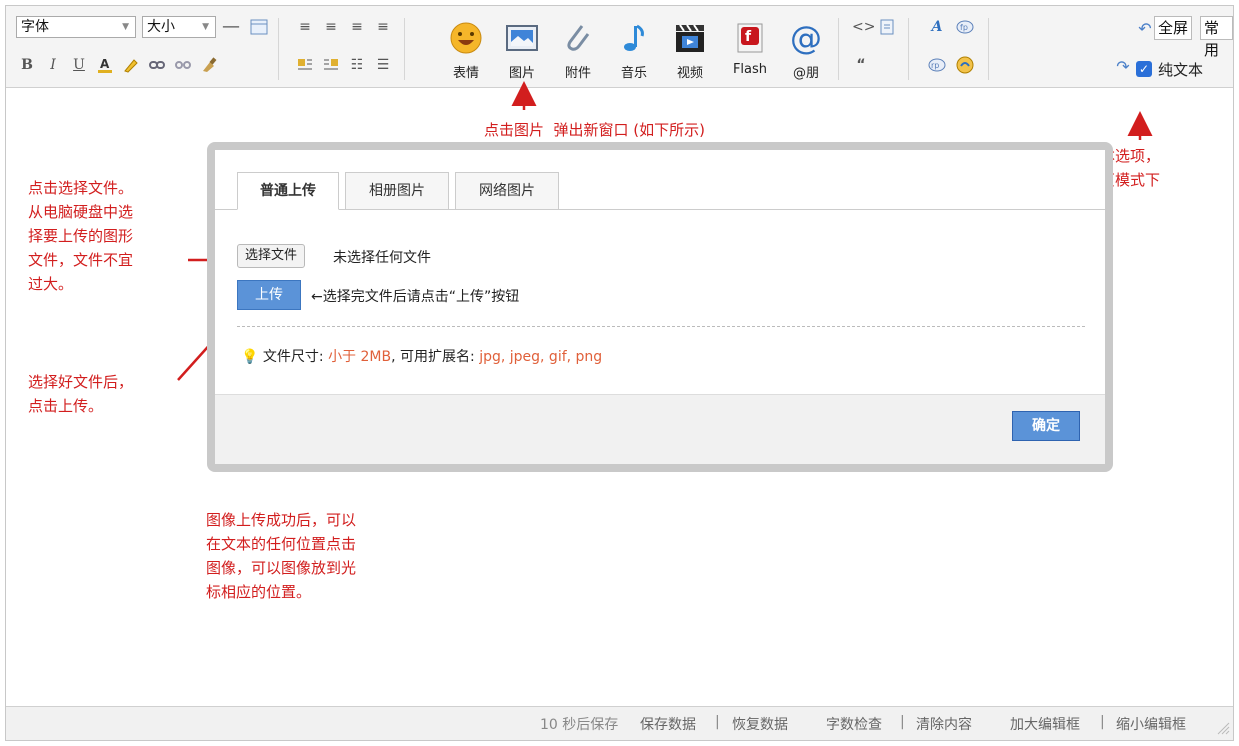 This screenshot has width=1239, height=746. What do you see at coordinates (579, 725) in the screenshot?
I see `autosave-text: 10 秒后保存` at bounding box center [579, 725].